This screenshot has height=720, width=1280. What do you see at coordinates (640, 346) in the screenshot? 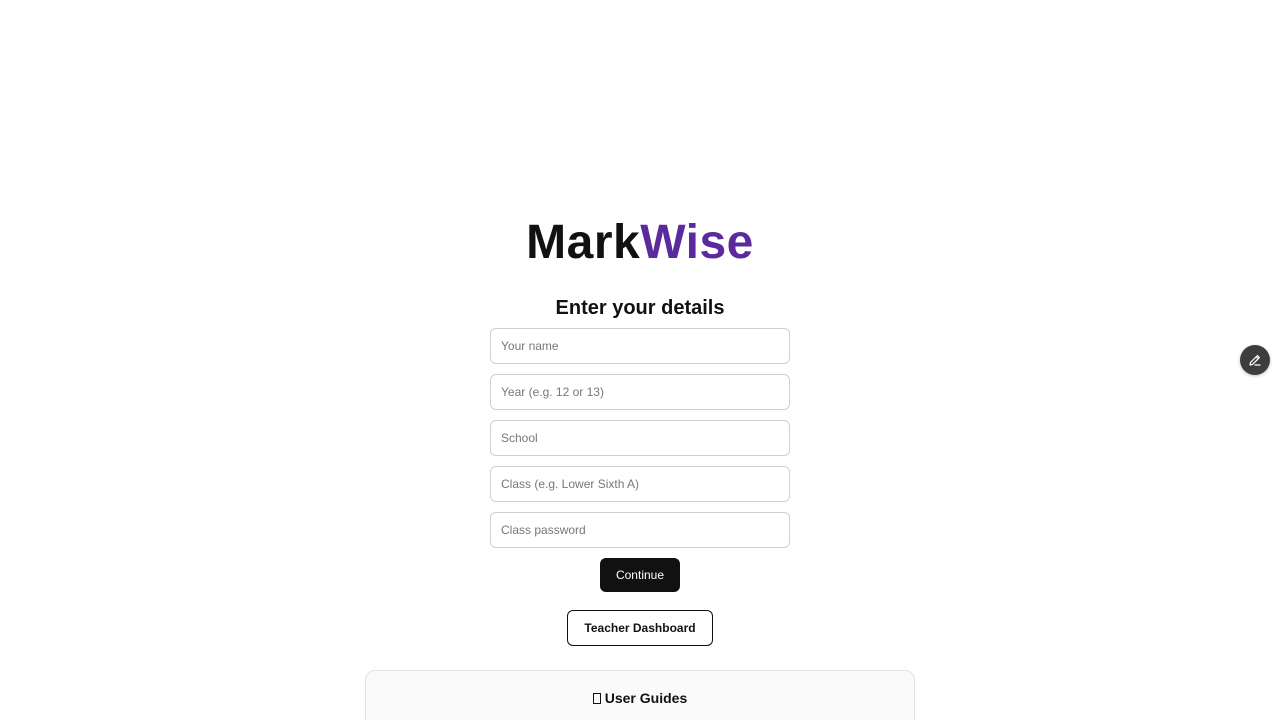
I see `name-input` at bounding box center [640, 346].